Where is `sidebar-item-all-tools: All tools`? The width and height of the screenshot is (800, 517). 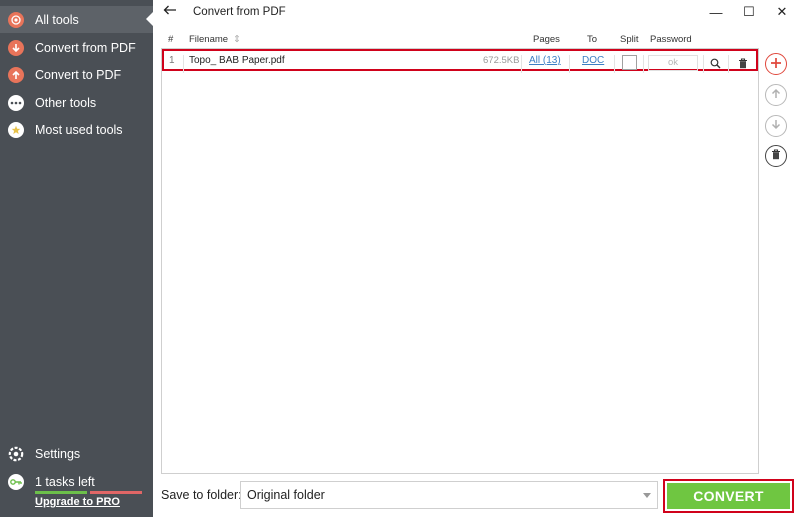
sidebar-item-all-tools: All tools is located at coordinates (76, 19).